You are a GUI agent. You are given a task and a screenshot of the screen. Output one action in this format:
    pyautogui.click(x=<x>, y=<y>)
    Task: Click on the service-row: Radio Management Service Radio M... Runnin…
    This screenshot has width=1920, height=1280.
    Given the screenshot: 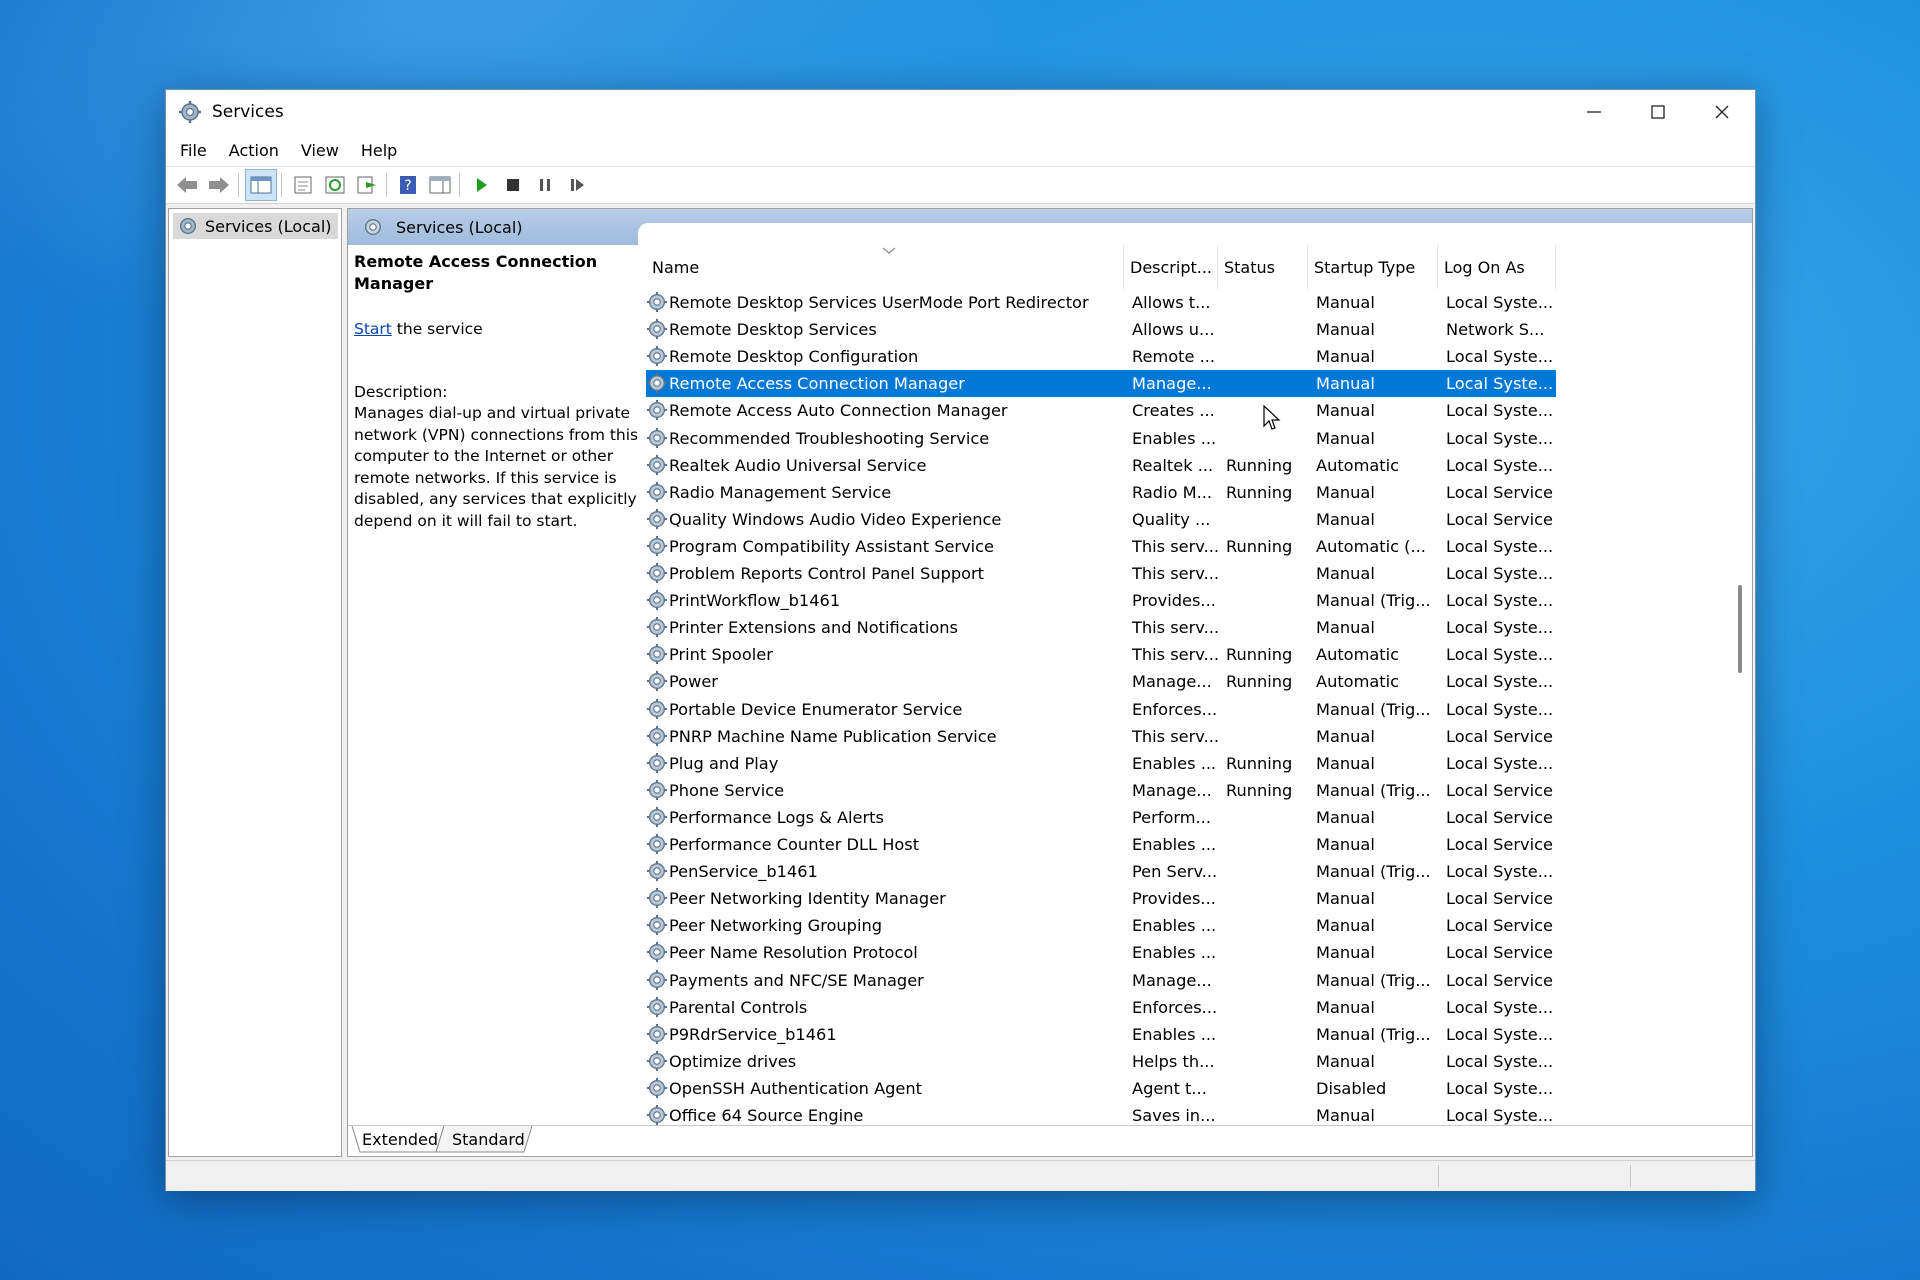 What is the action you would take?
    pyautogui.click(x=1101, y=492)
    